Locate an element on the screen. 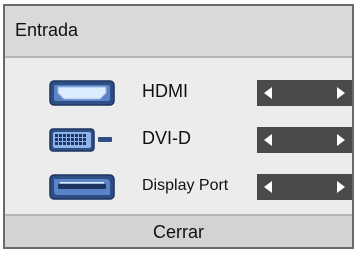 The width and height of the screenshot is (359, 255). dvi-right-arrow-button is located at coordinates (340, 140).